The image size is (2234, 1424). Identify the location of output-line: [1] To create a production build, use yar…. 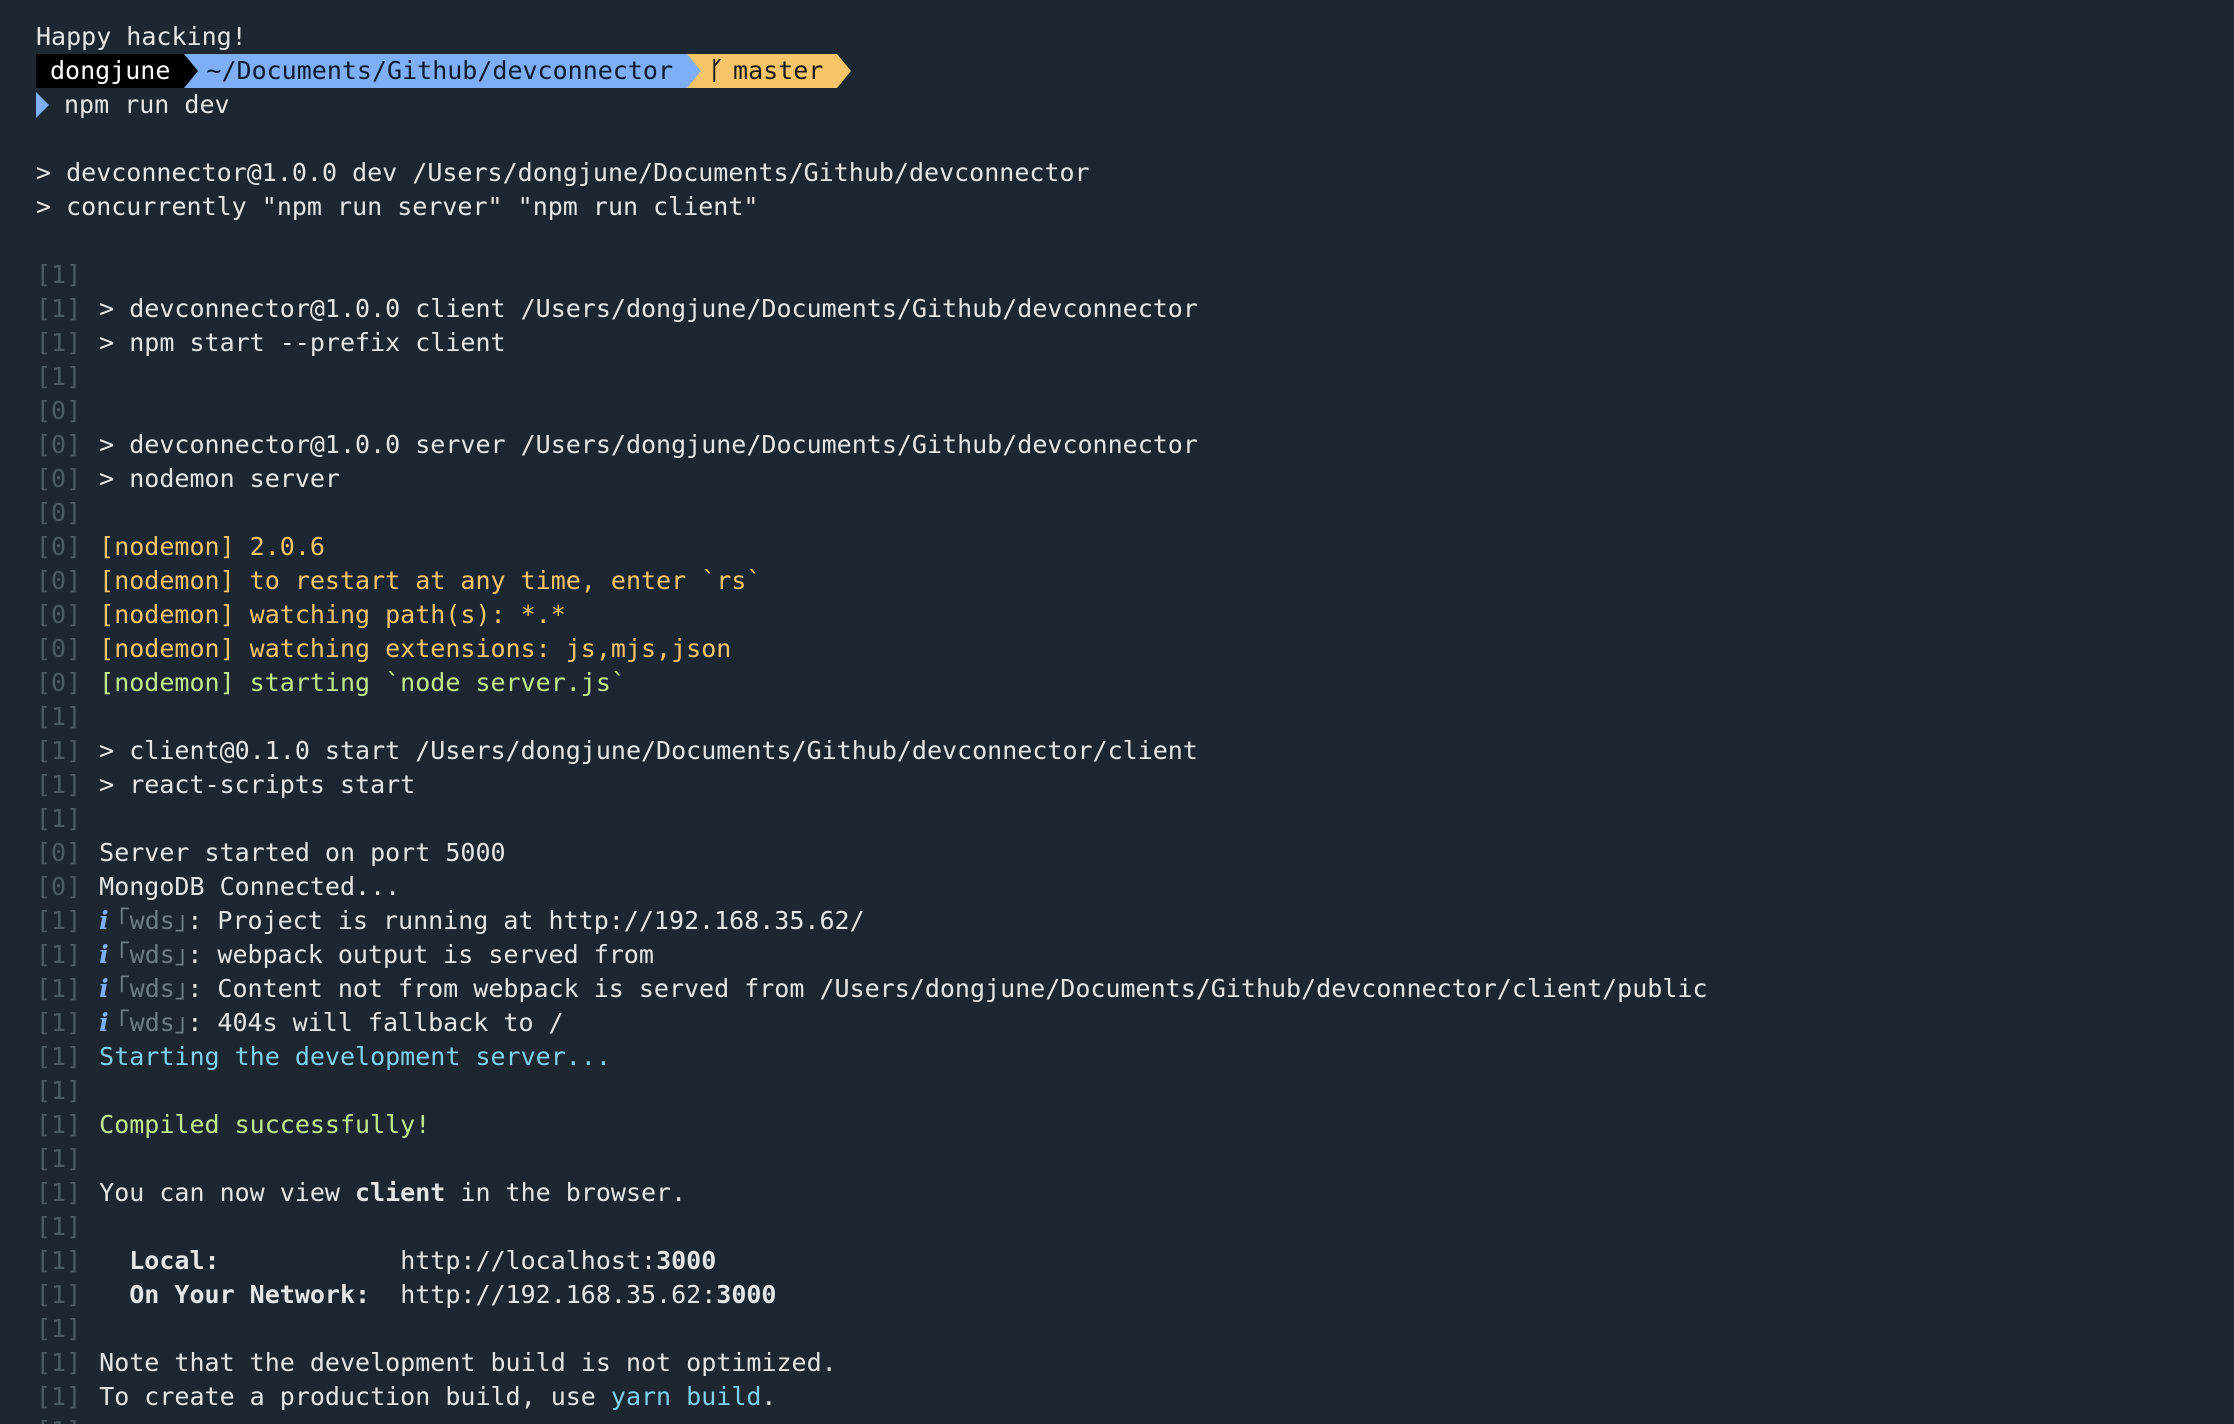
(1135, 1397).